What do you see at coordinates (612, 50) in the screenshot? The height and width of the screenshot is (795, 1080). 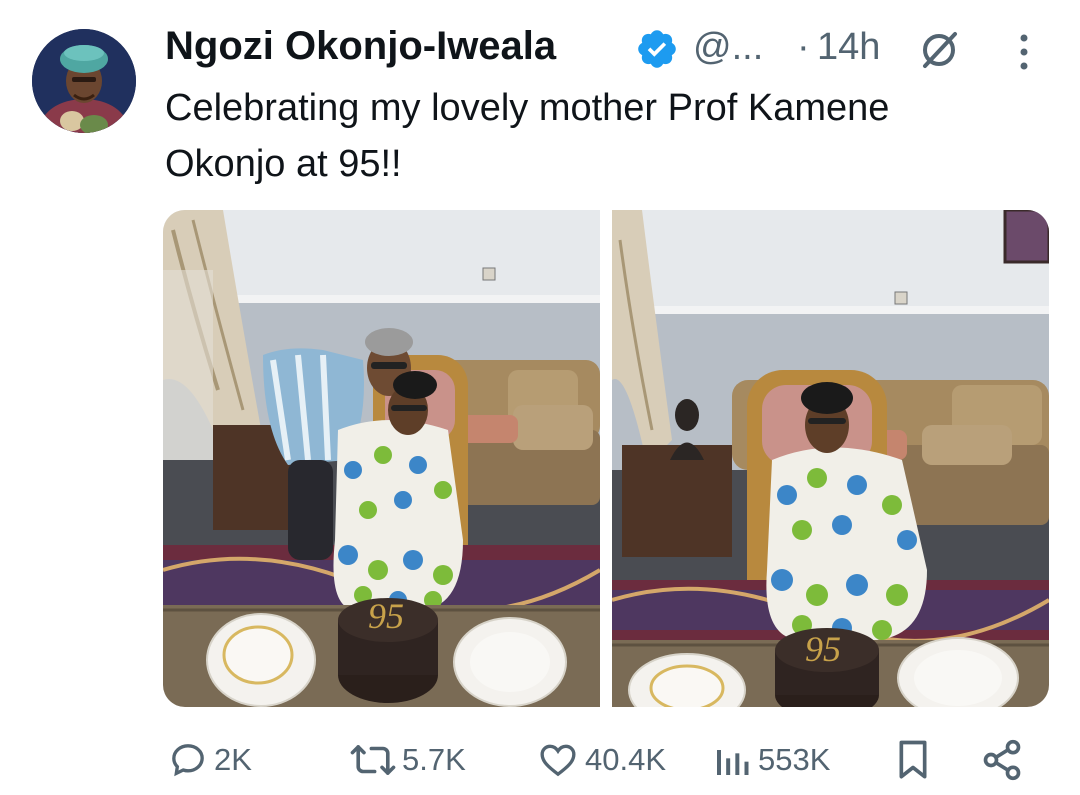 I see `tweet-header: Ngozi Okonjo-Iweala @... · 14h` at bounding box center [612, 50].